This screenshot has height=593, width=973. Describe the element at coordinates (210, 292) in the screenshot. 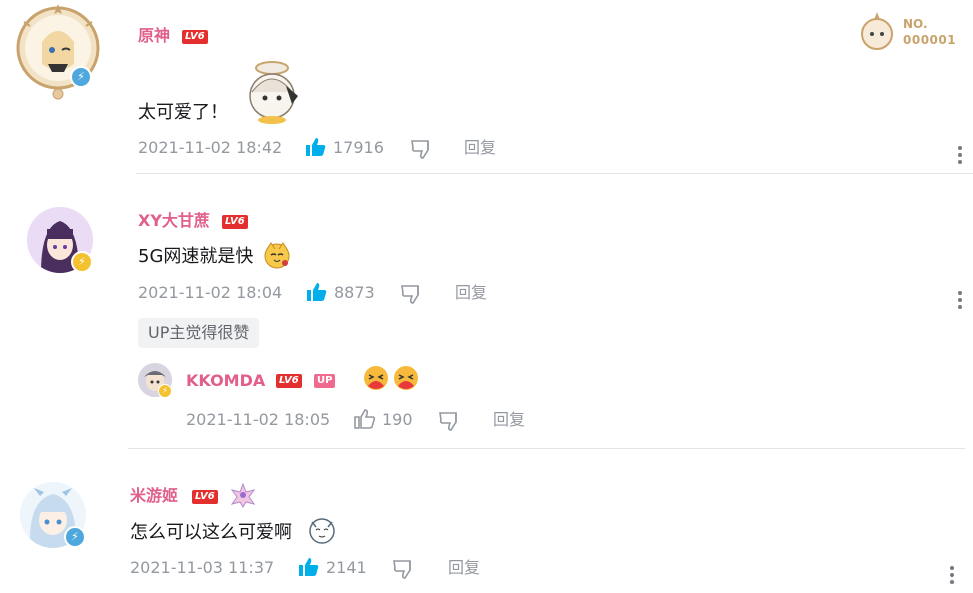

I see `comment-date: 2021-11-02 18:04` at that location.